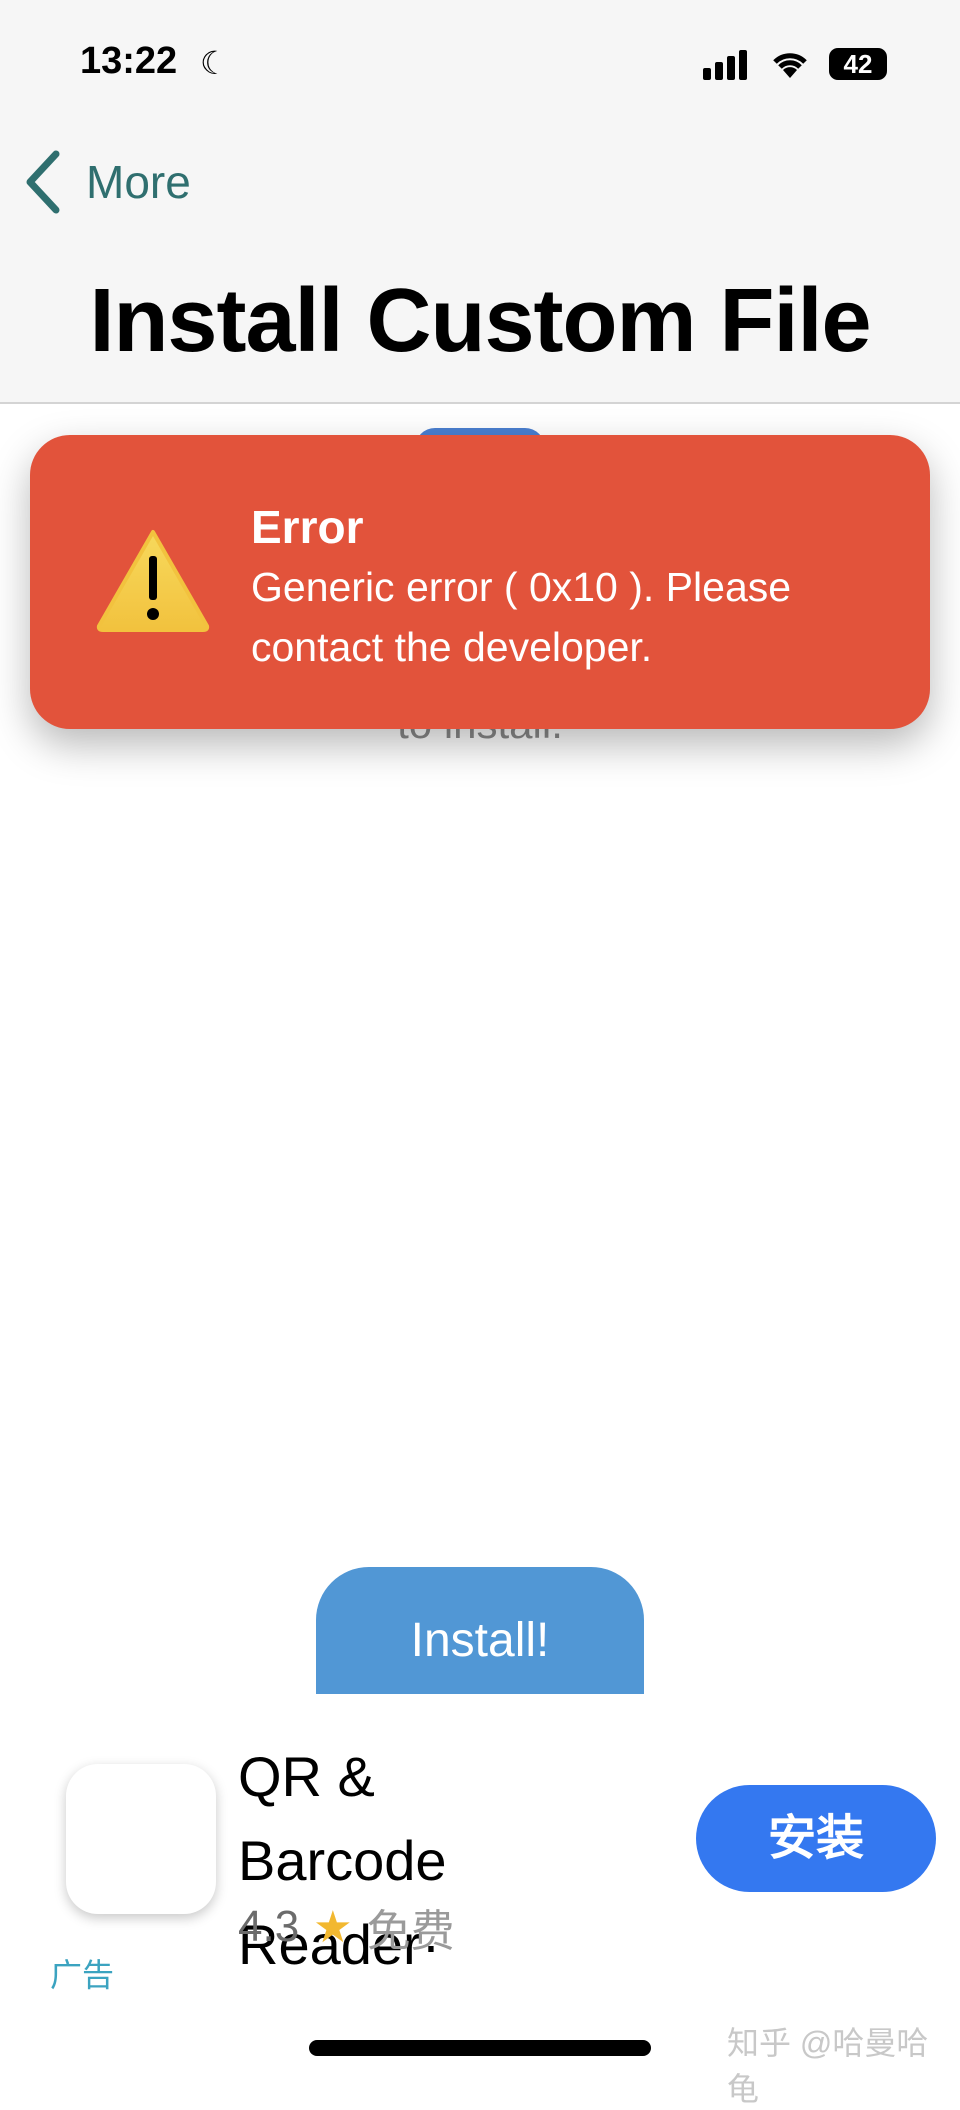  What do you see at coordinates (333, 1927) in the screenshot?
I see `star-icon: ★` at bounding box center [333, 1927].